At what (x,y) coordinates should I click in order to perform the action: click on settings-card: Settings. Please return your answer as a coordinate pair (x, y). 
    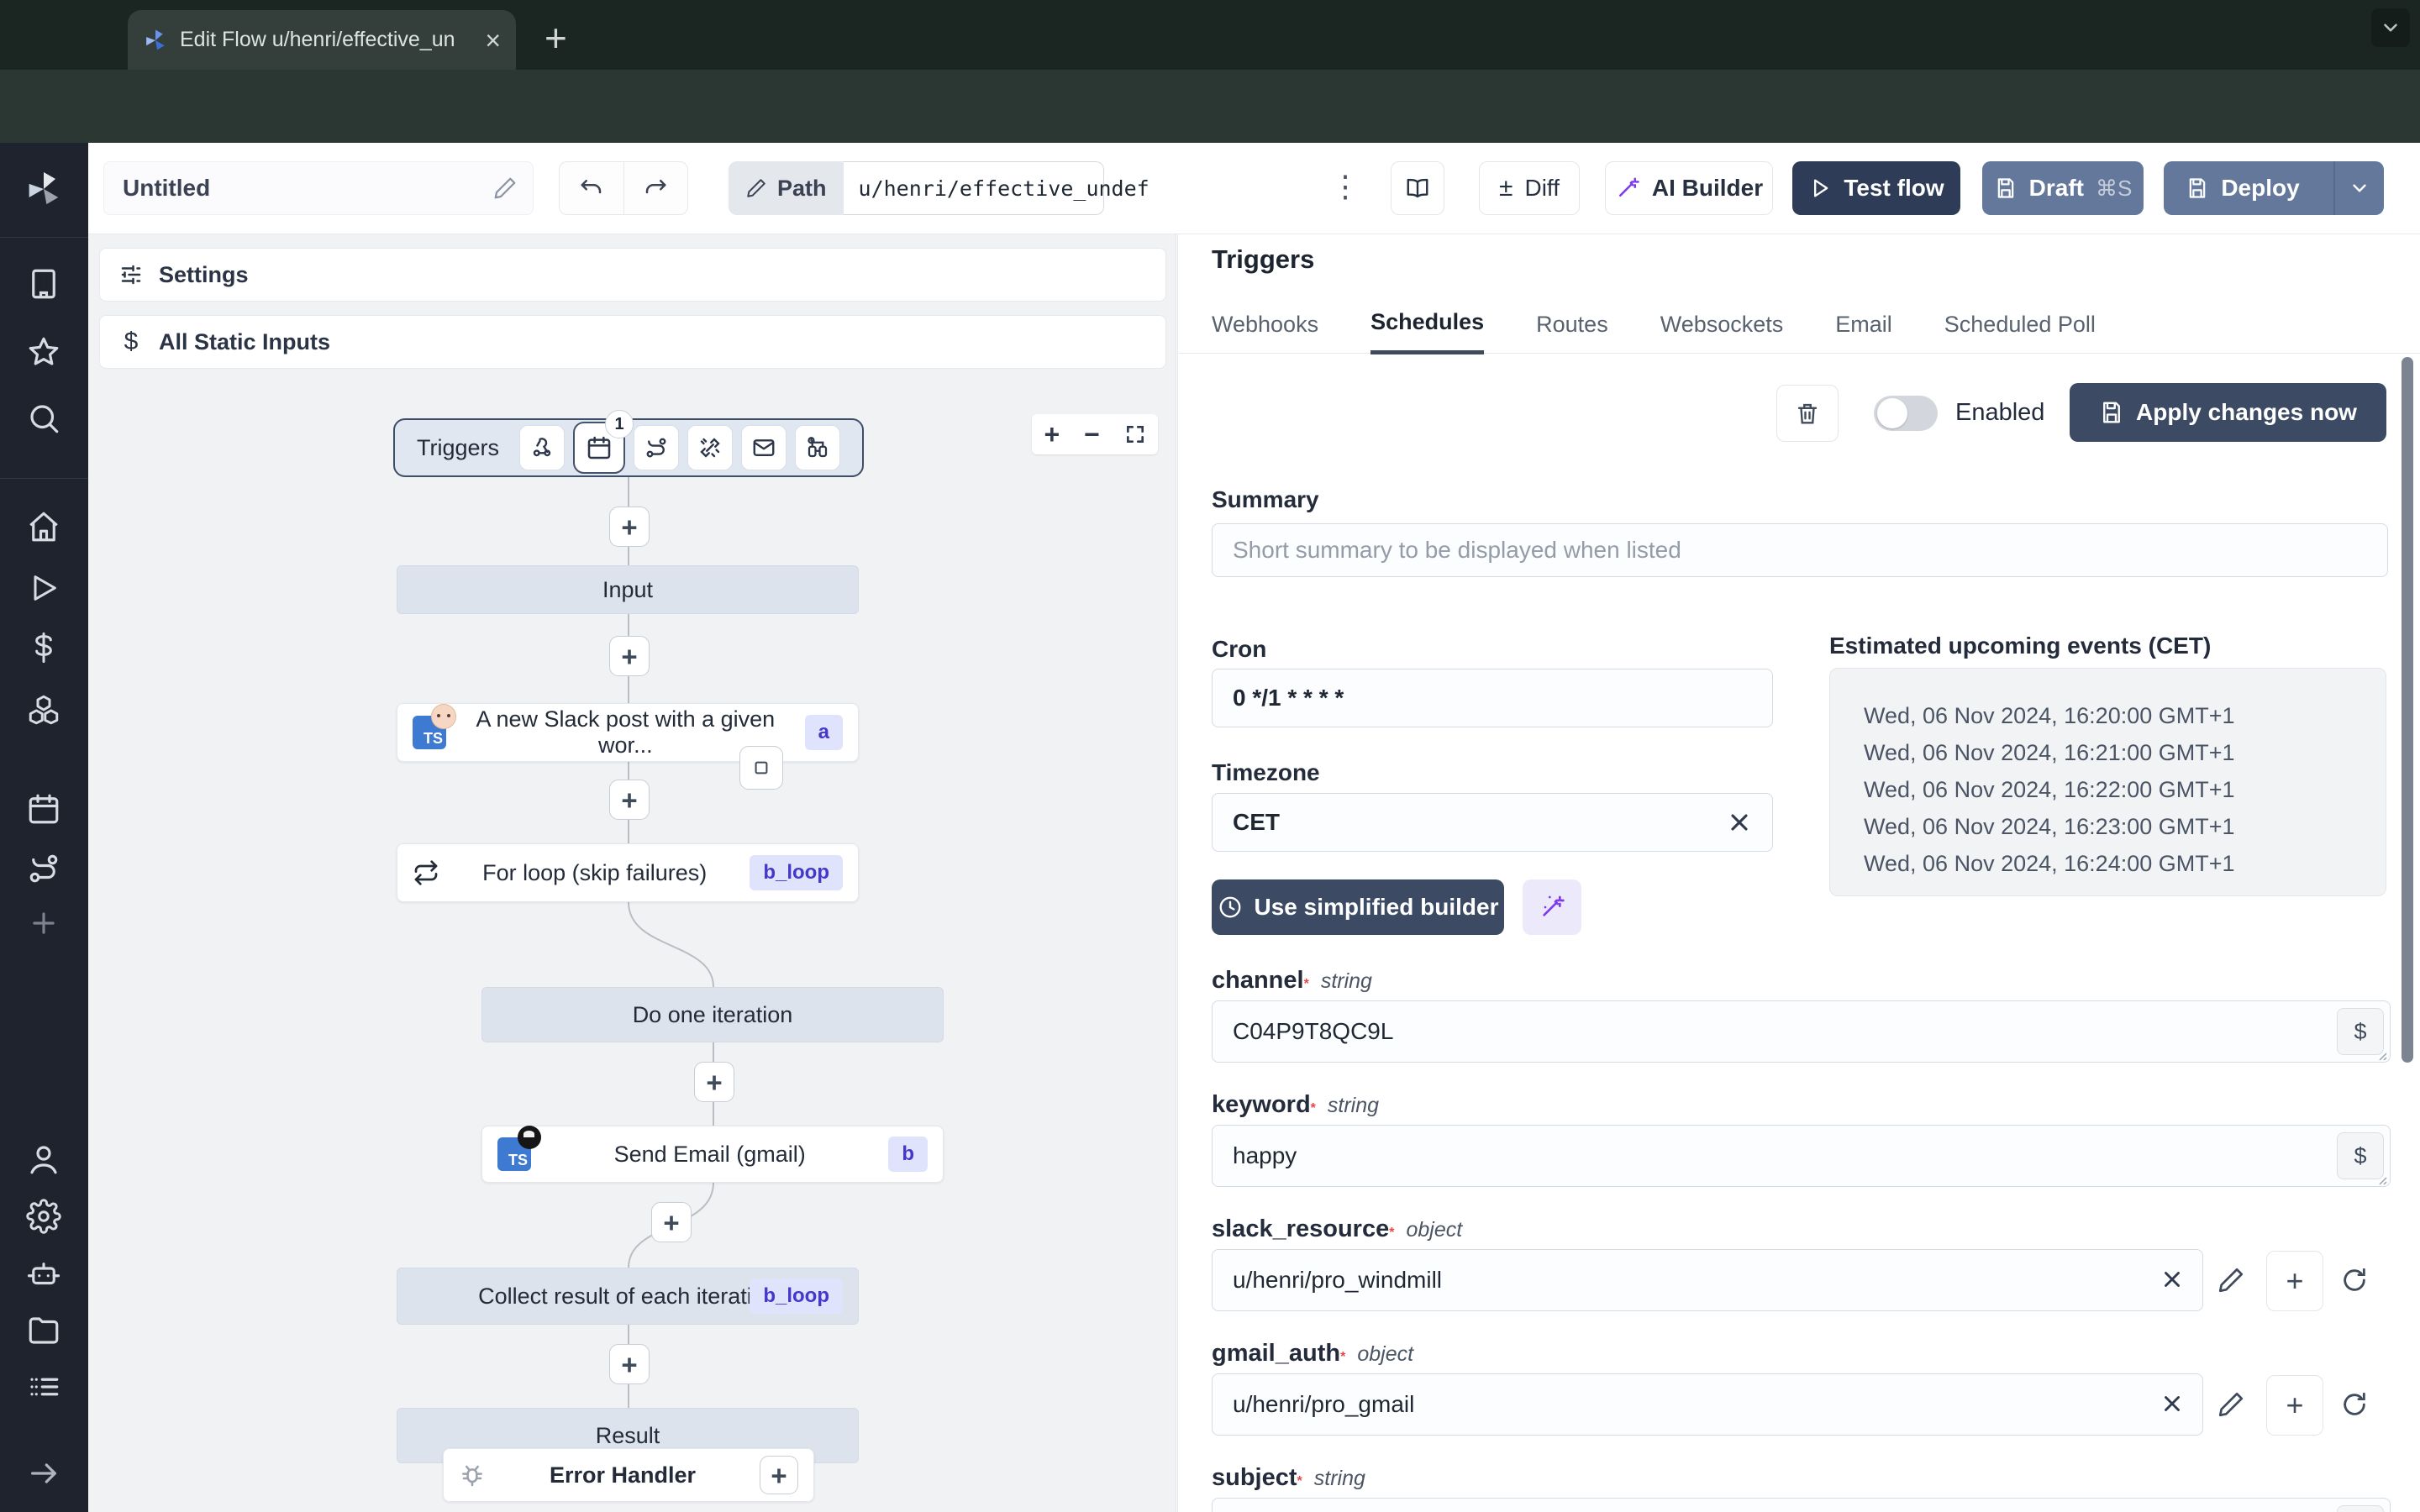
    Looking at the image, I should click on (632, 275).